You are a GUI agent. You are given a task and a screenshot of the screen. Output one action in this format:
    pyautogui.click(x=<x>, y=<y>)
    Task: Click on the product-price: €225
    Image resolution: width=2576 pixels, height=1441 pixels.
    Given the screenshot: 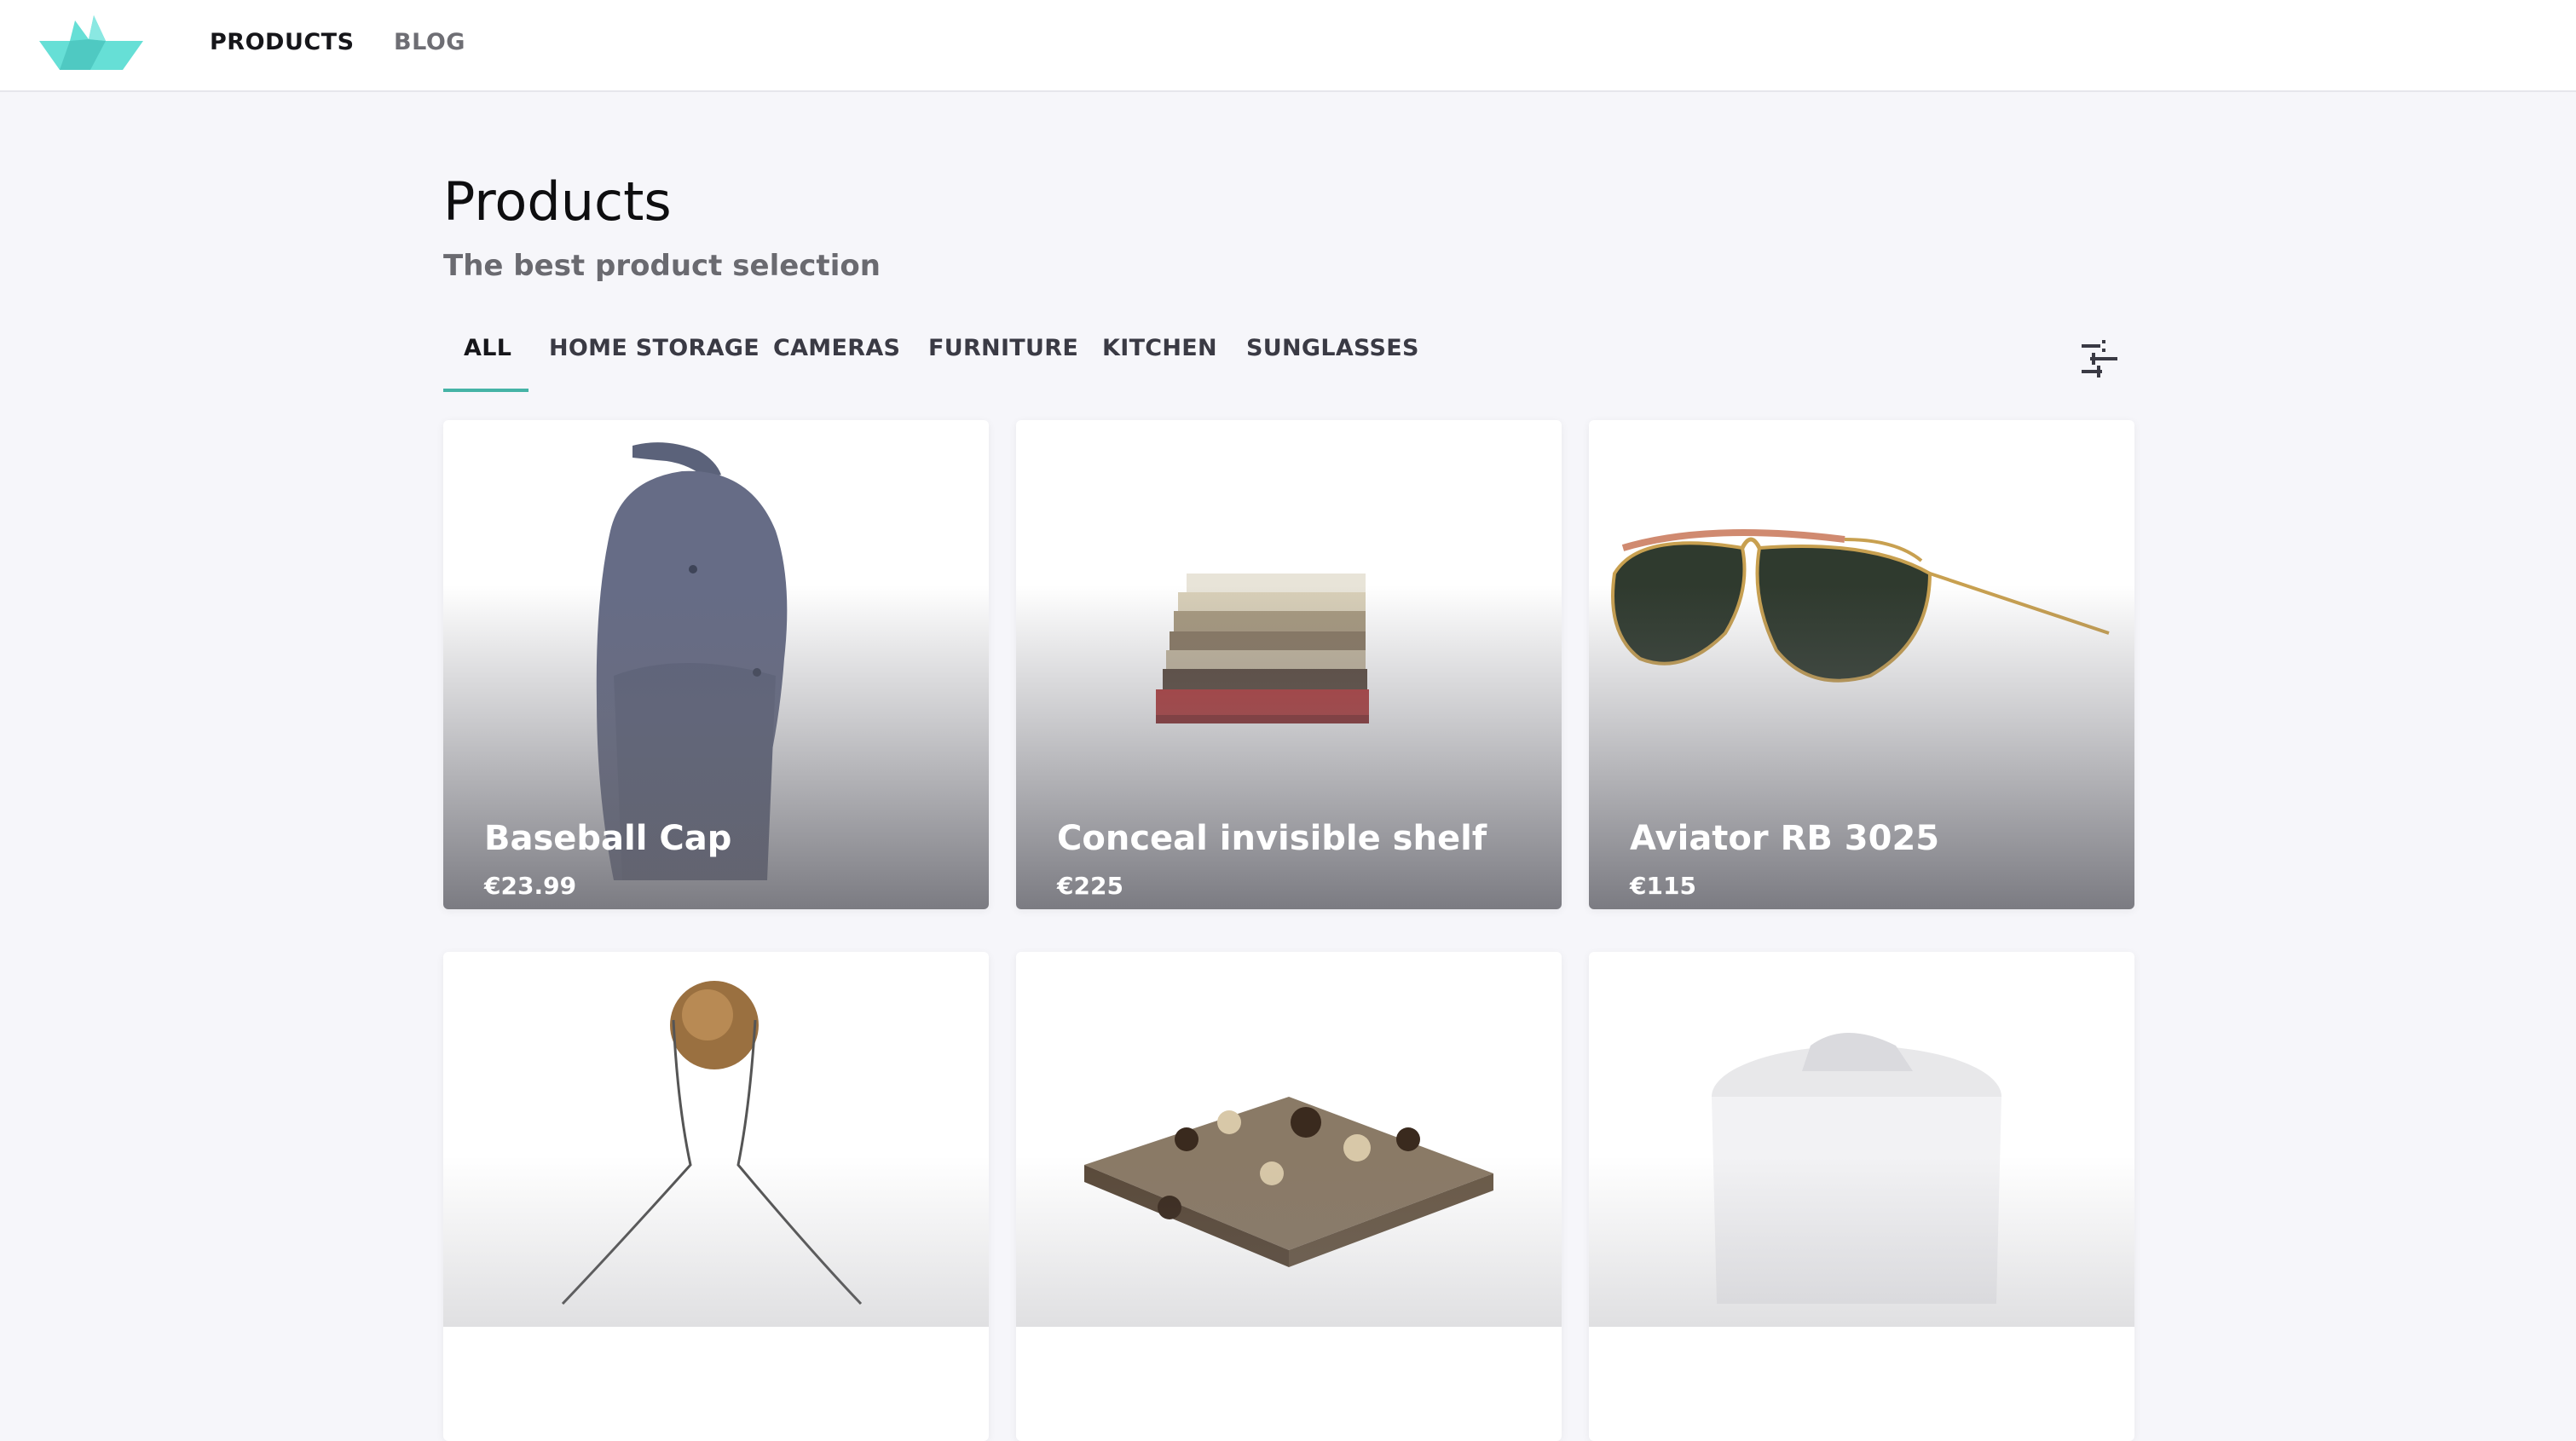 What is the action you would take?
    pyautogui.click(x=1090, y=886)
    